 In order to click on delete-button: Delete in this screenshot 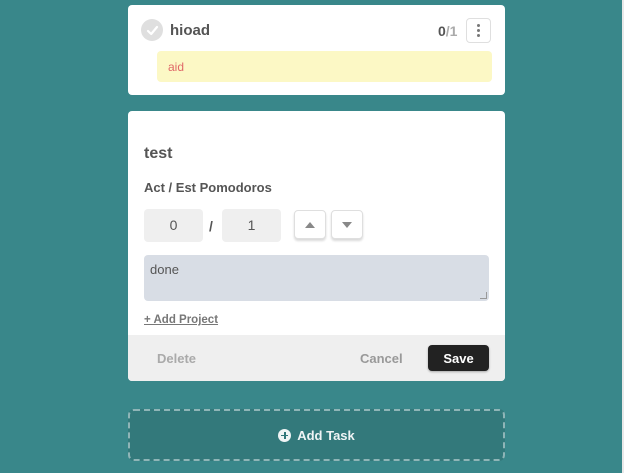, I will do `click(176, 358)`.